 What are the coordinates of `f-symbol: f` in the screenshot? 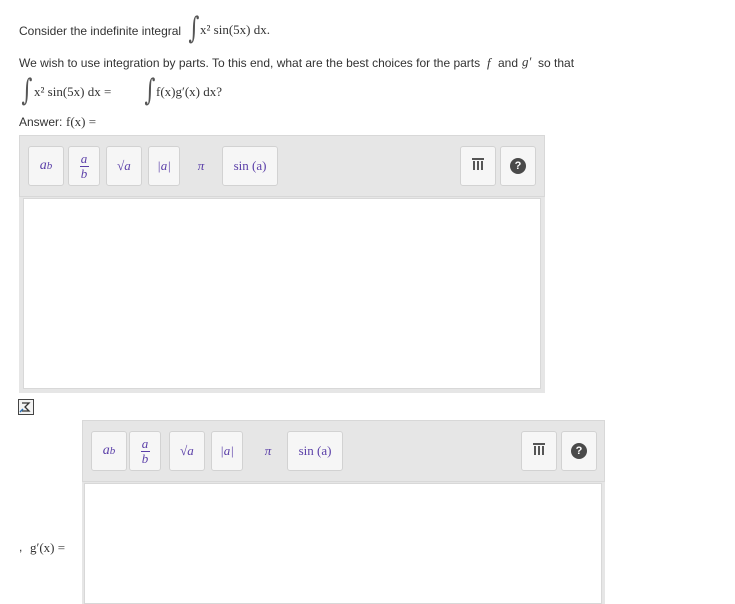 It's located at (489, 62).